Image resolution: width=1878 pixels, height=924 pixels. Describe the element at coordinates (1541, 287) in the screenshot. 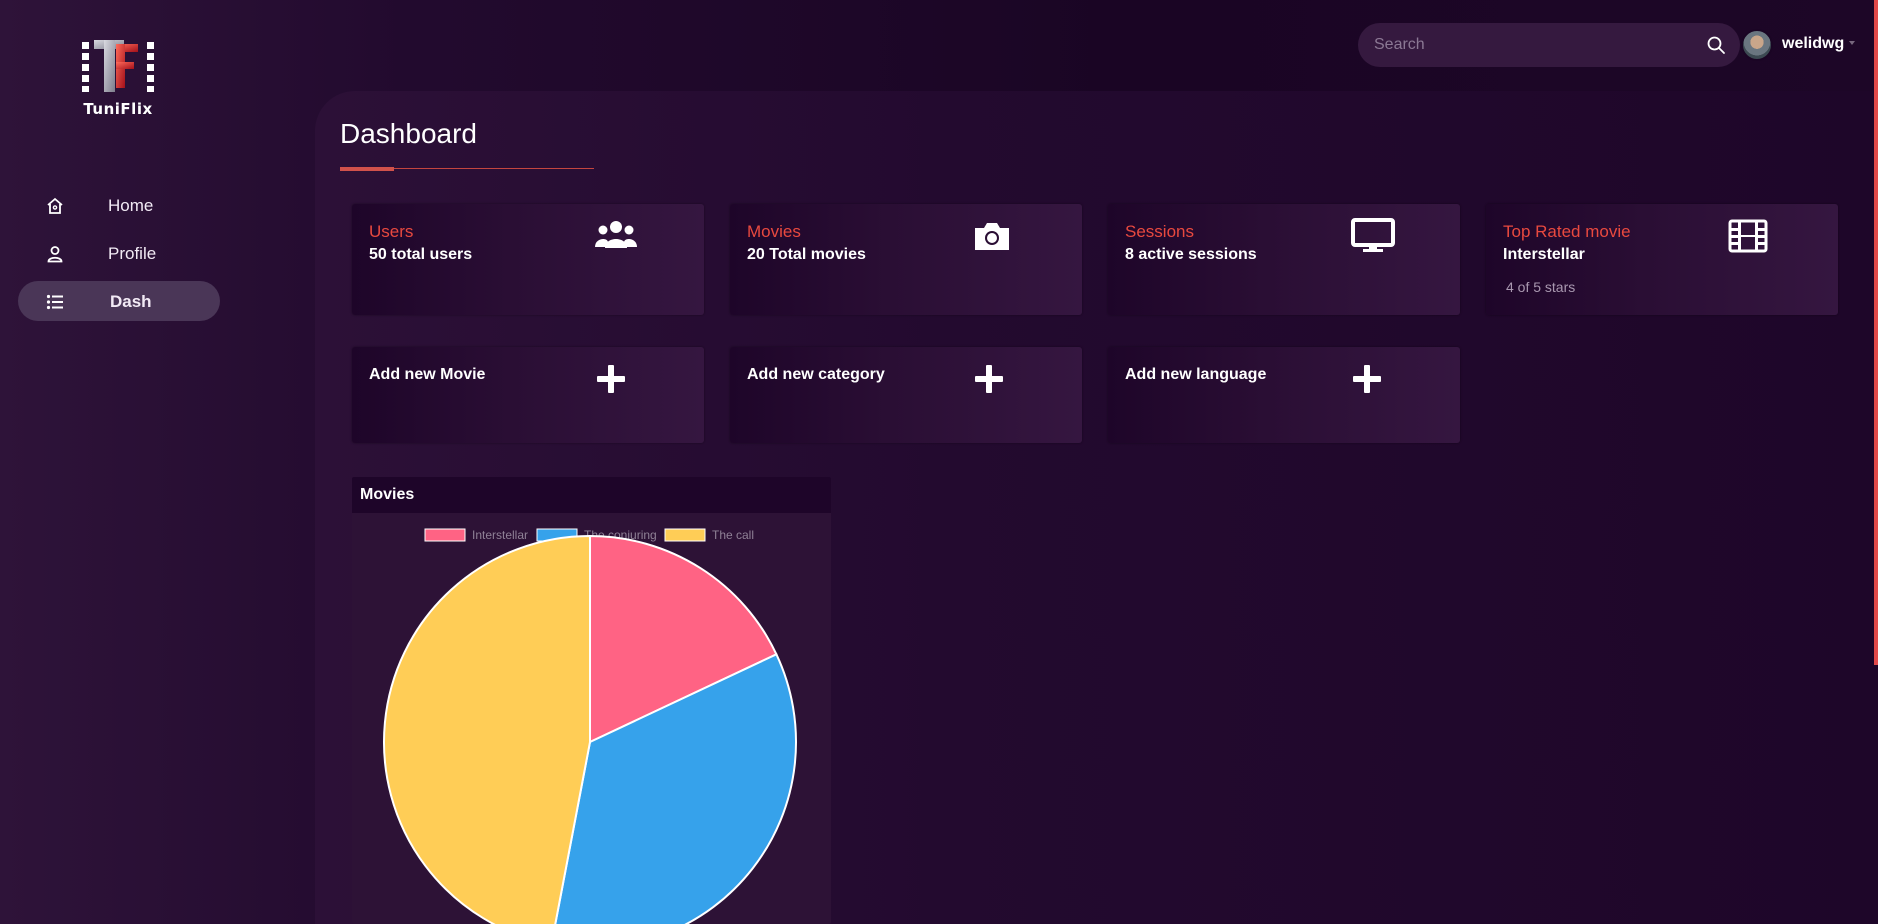

I see `rating-text: 4 of 5 stars` at that location.